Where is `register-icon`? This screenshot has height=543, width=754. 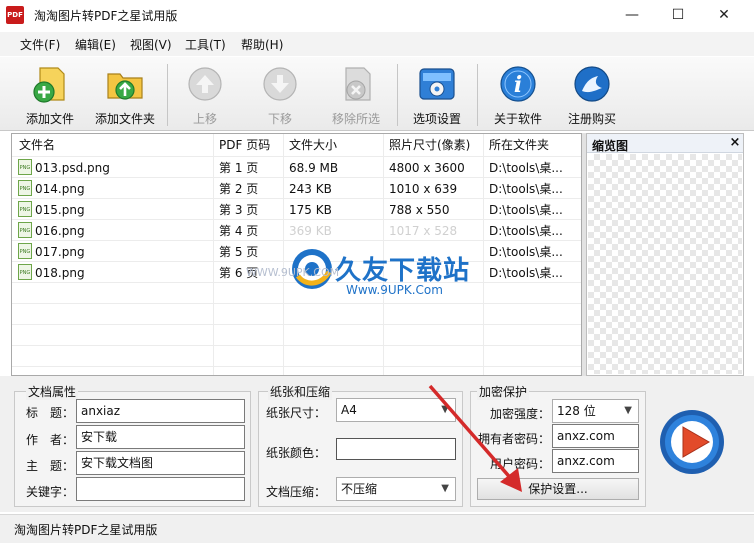 register-icon is located at coordinates (592, 84).